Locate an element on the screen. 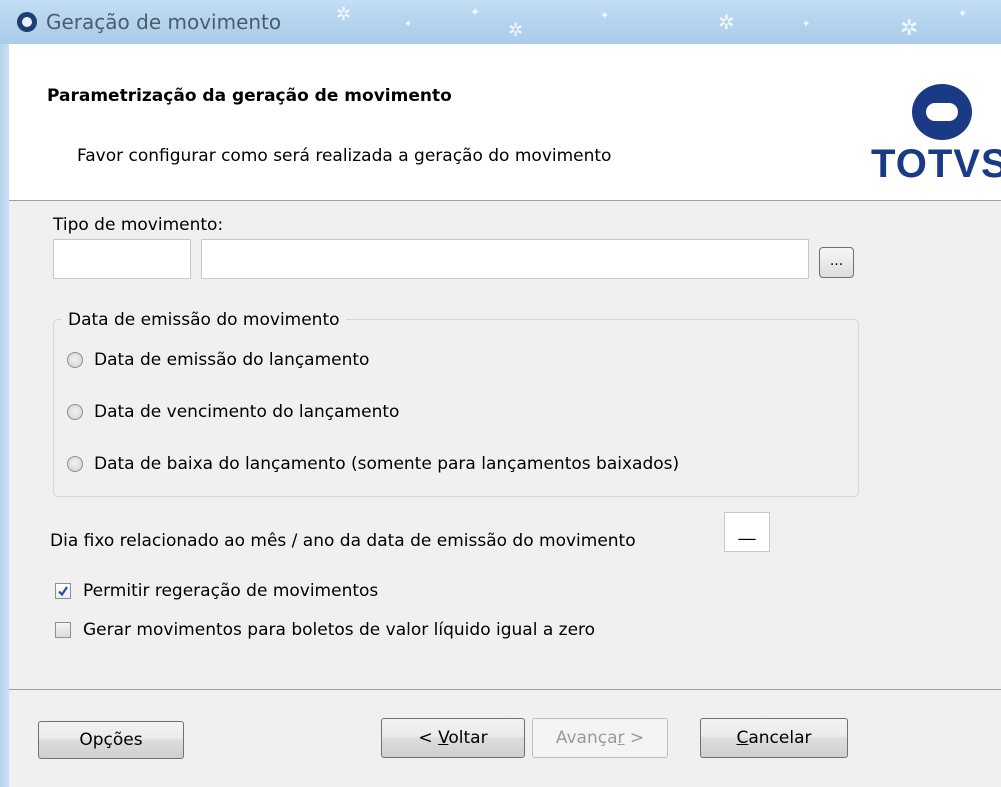 This screenshot has height=787, width=1001. checkbox-unchecked-icon is located at coordinates (63, 630).